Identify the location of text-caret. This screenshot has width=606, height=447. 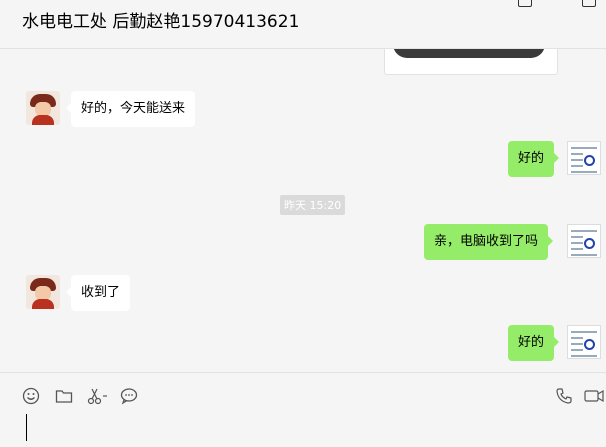
(26, 427).